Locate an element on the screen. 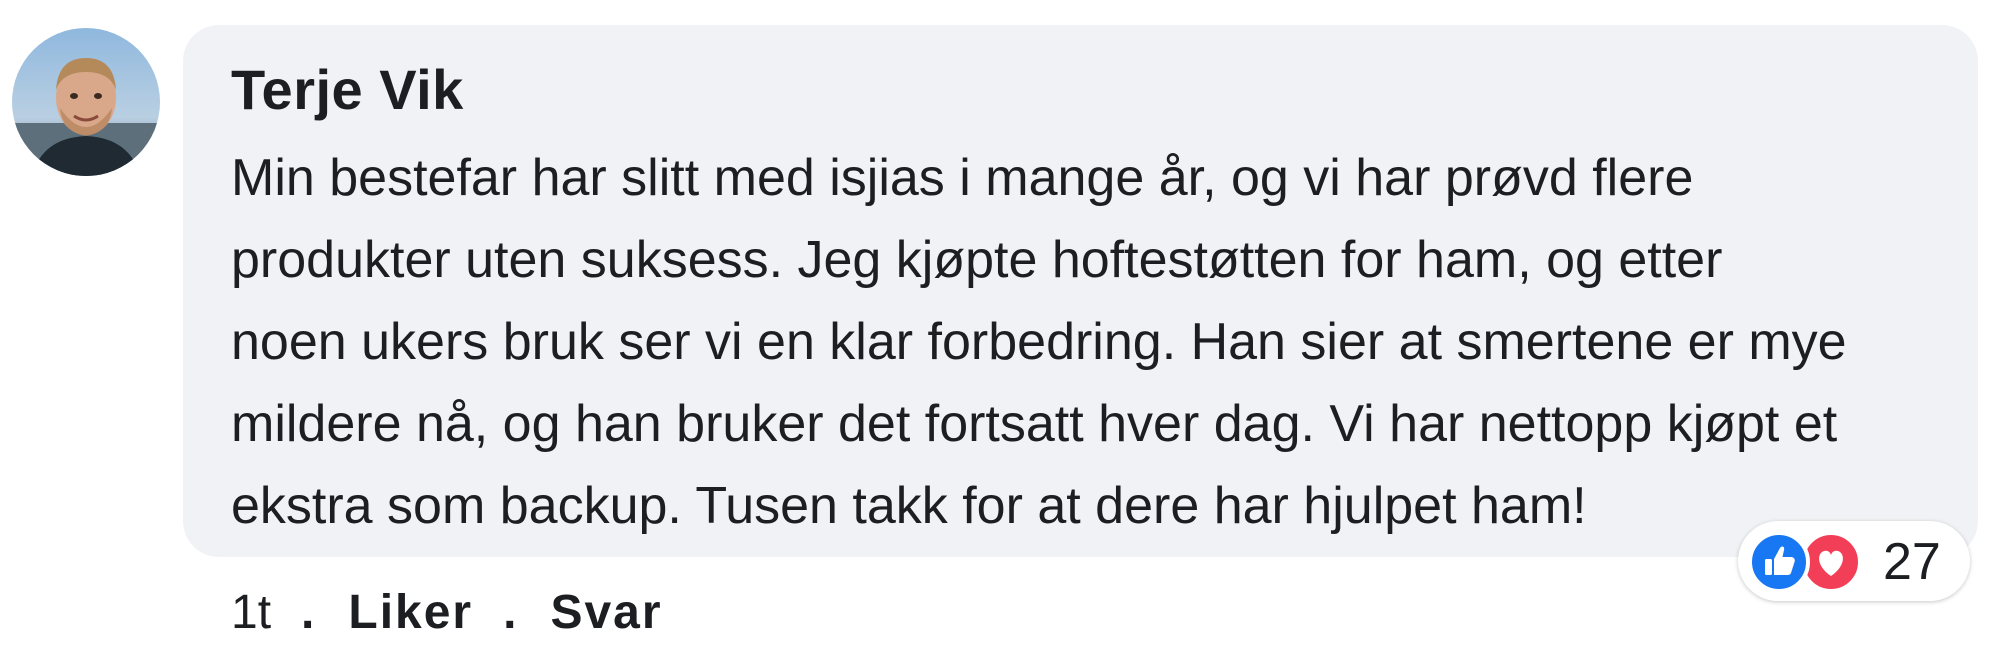  avatar-photo is located at coordinates (86, 102).